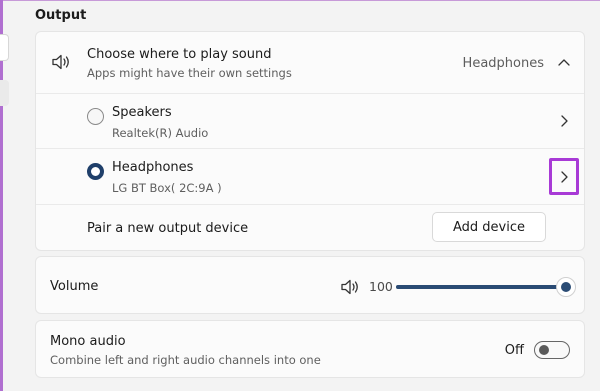  I want to click on volume-value: 100, so click(381, 286).